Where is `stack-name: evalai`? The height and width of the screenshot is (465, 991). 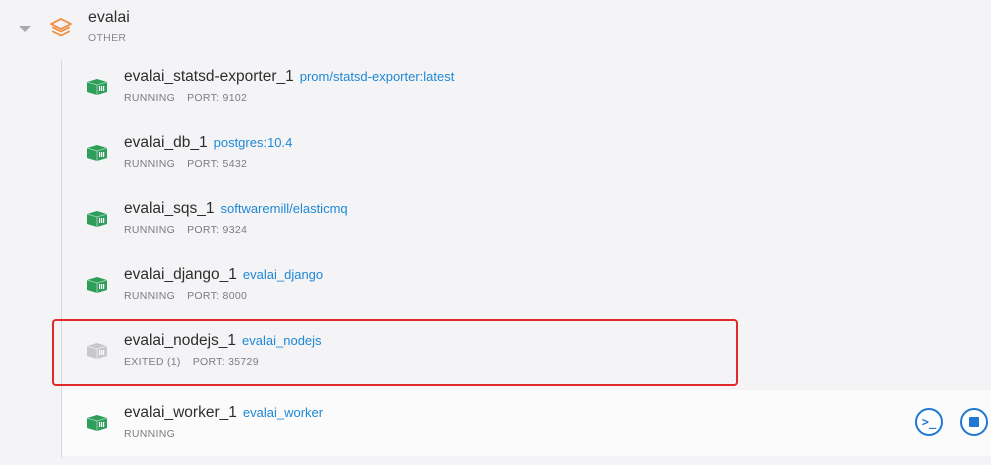
stack-name: evalai is located at coordinates (109, 17).